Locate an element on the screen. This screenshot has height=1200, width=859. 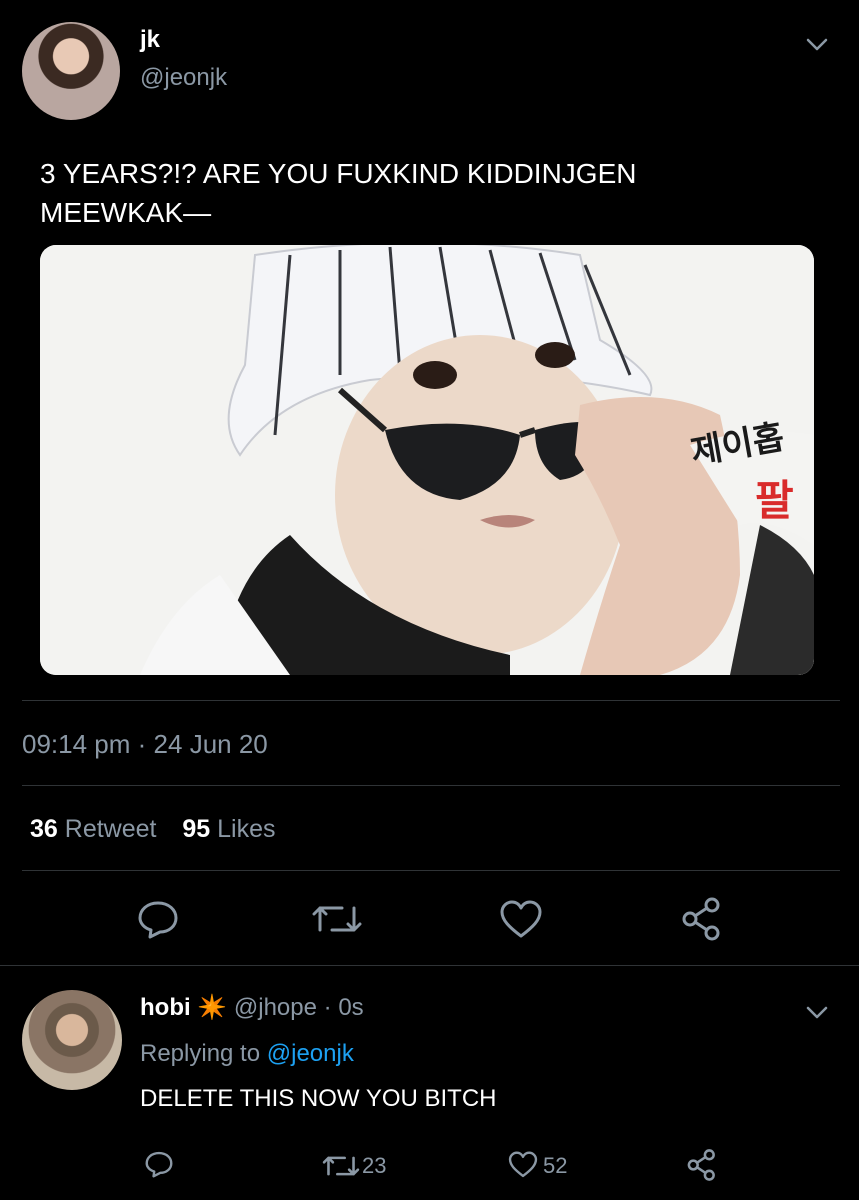
reply-like-count: 52 is located at coordinates (555, 1165).